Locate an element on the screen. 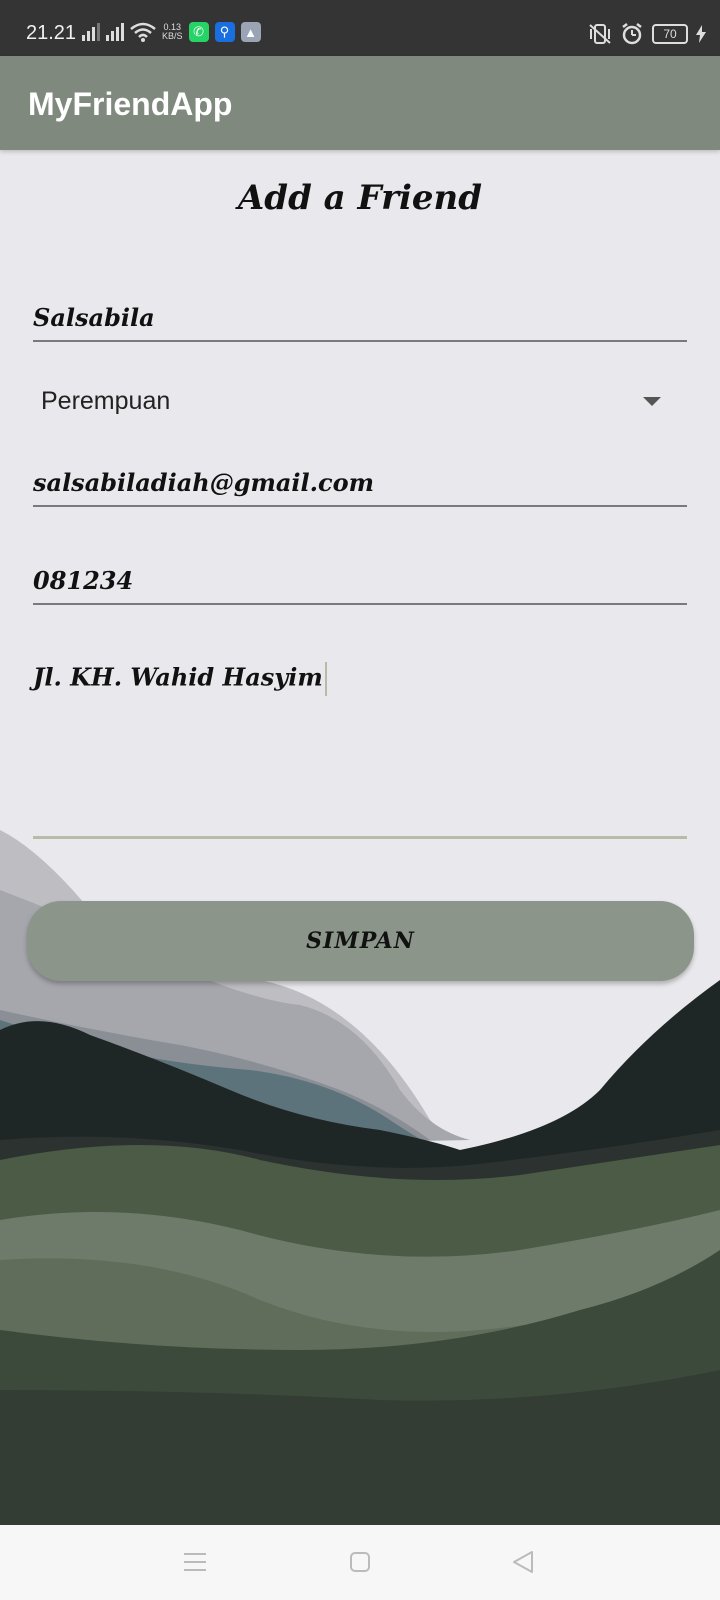 The width and height of the screenshot is (720, 1600). save-button: SIMPAN is located at coordinates (360, 941).